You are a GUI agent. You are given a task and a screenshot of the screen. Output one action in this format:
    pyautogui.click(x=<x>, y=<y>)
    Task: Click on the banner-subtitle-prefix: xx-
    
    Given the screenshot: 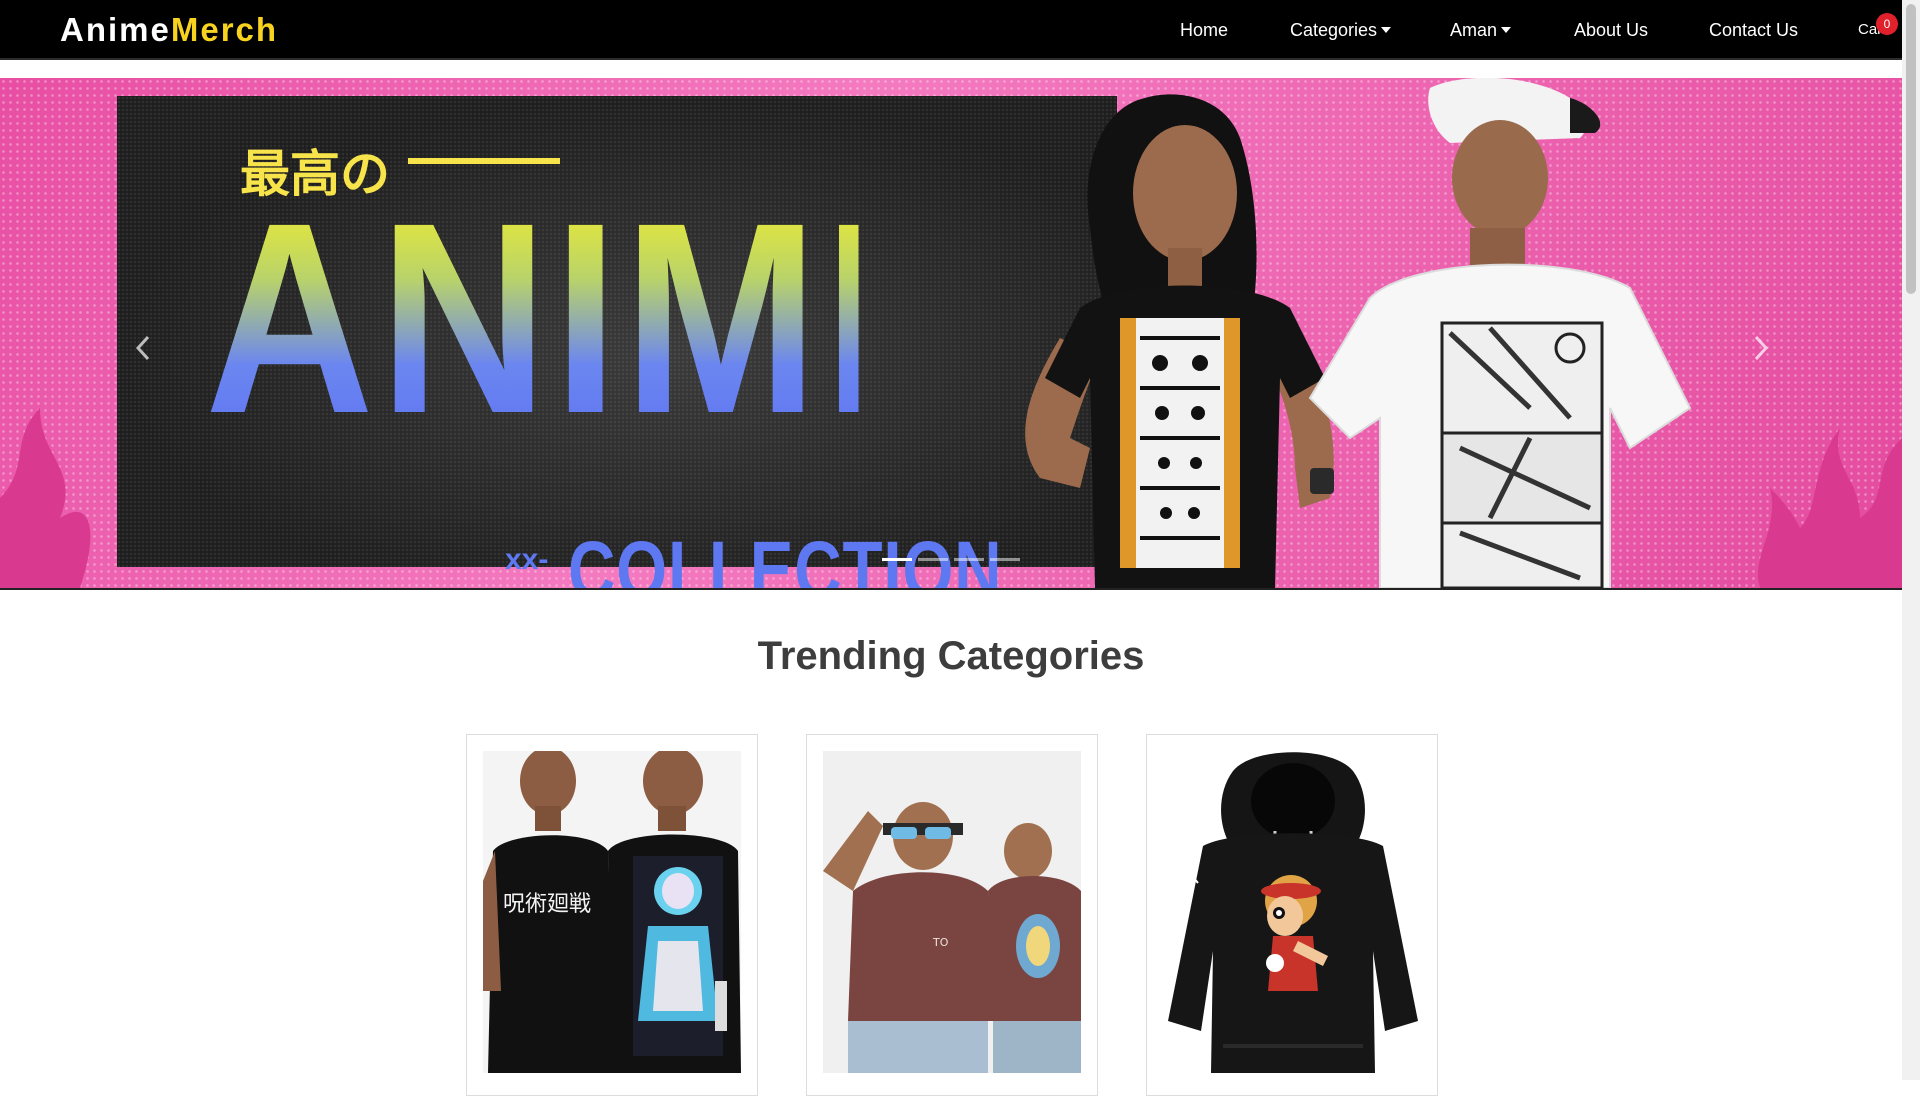 What is the action you would take?
    pyautogui.click(x=527, y=559)
    